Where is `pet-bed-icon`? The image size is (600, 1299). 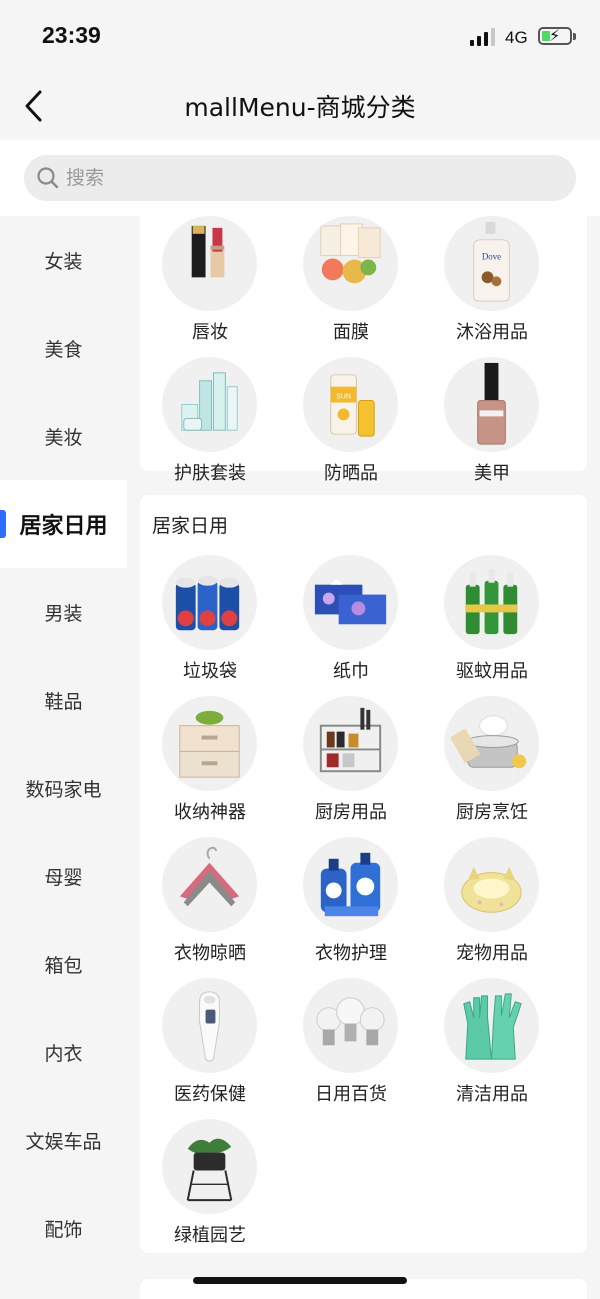 pet-bed-icon is located at coordinates (491, 884).